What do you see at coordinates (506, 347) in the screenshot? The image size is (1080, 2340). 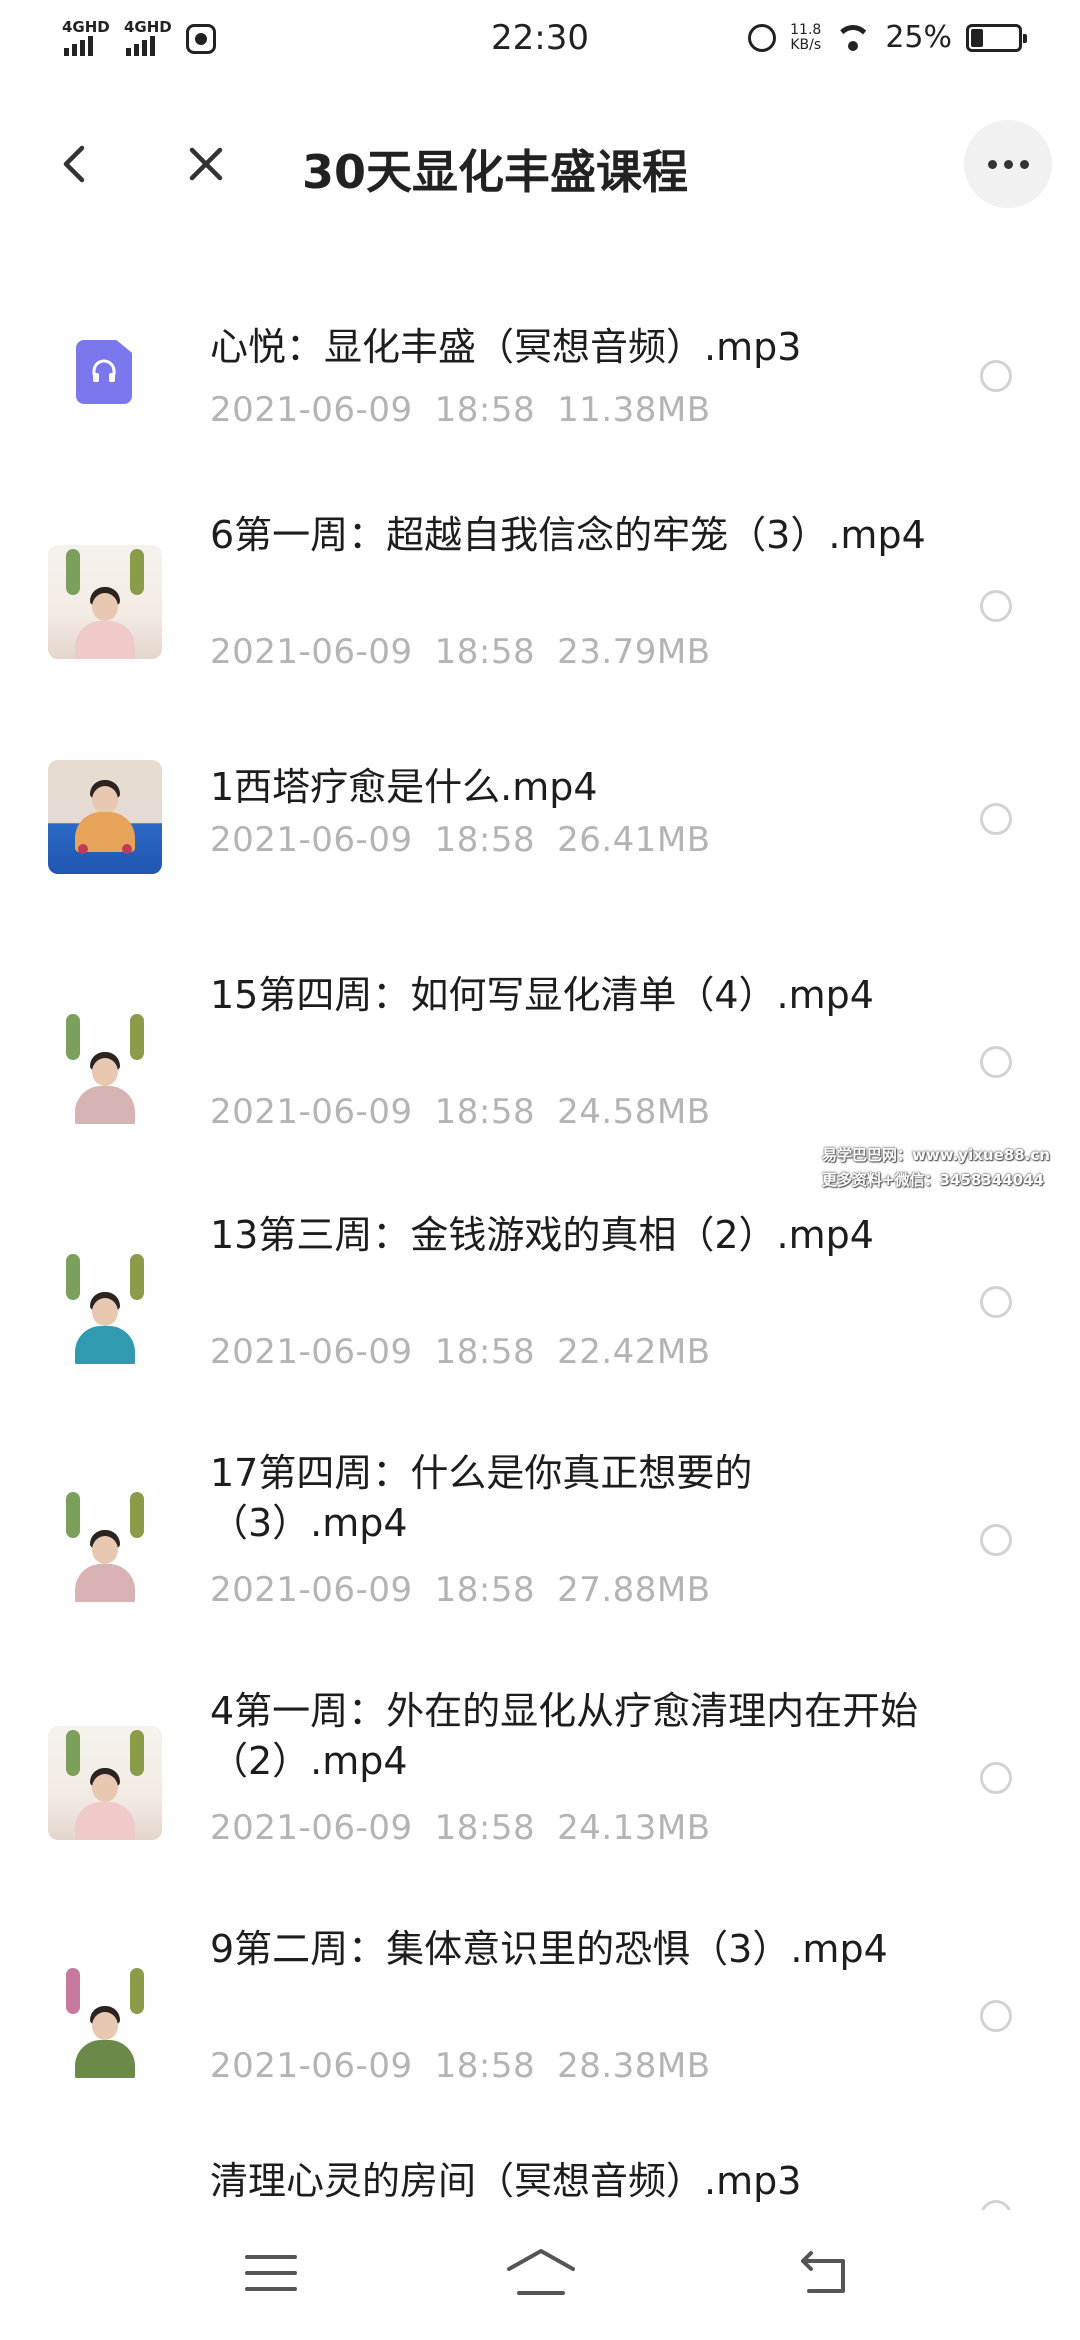 I see `file-name: 心悦：显化丰盛（冥想音频）.mp3` at bounding box center [506, 347].